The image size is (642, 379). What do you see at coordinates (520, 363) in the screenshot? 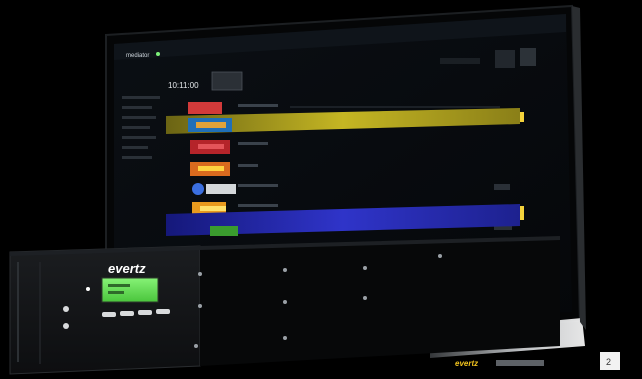
I see `monitor-model-plate` at bounding box center [520, 363].